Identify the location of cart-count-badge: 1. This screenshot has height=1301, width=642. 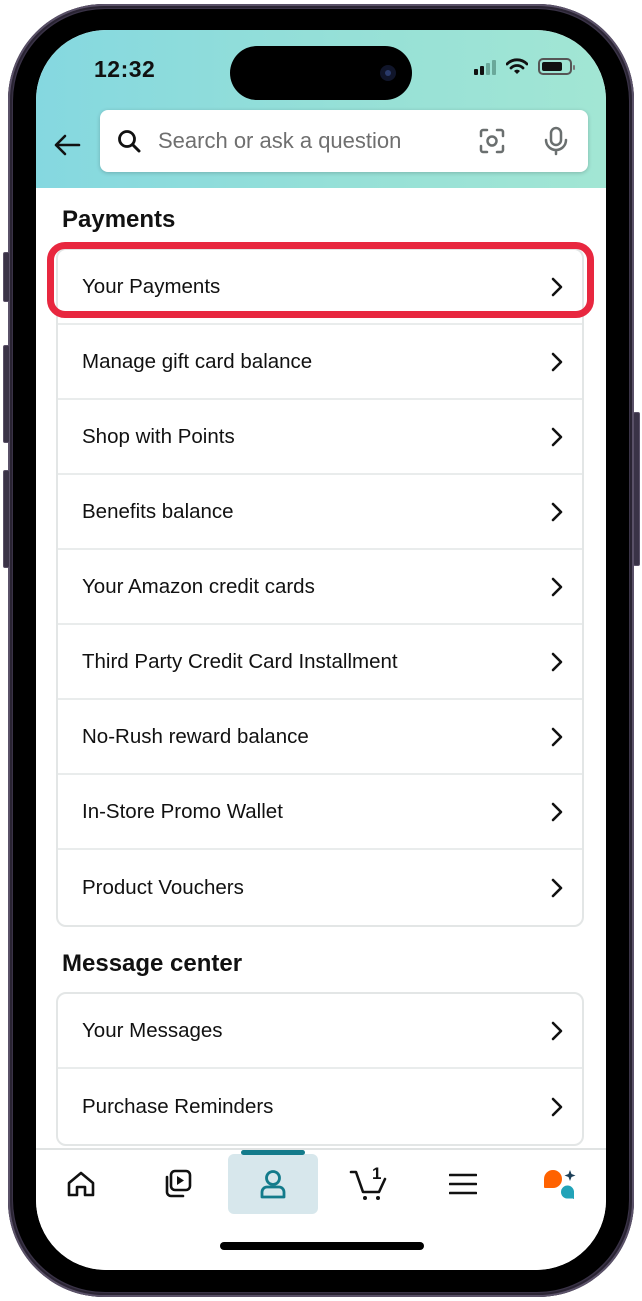
(377, 1173).